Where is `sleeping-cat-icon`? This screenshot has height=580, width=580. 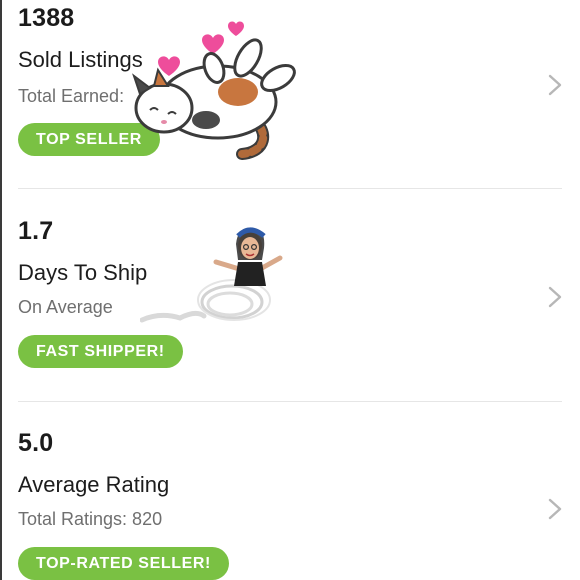
sleeping-cat-icon is located at coordinates (214, 90).